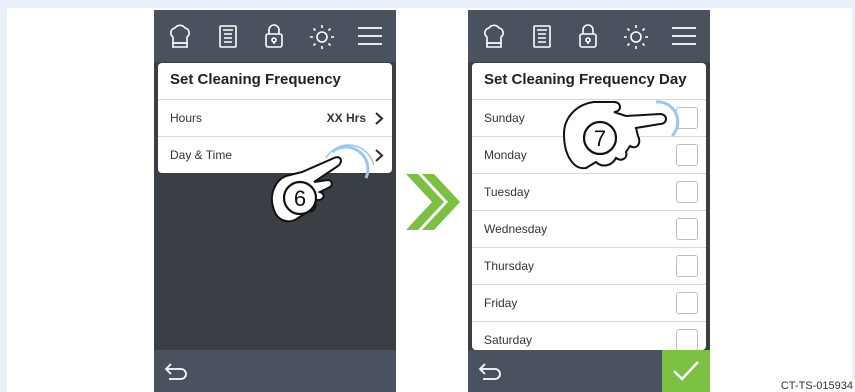 This screenshot has height=392, width=855. I want to click on day-row-saturday: Saturday, so click(589, 336).